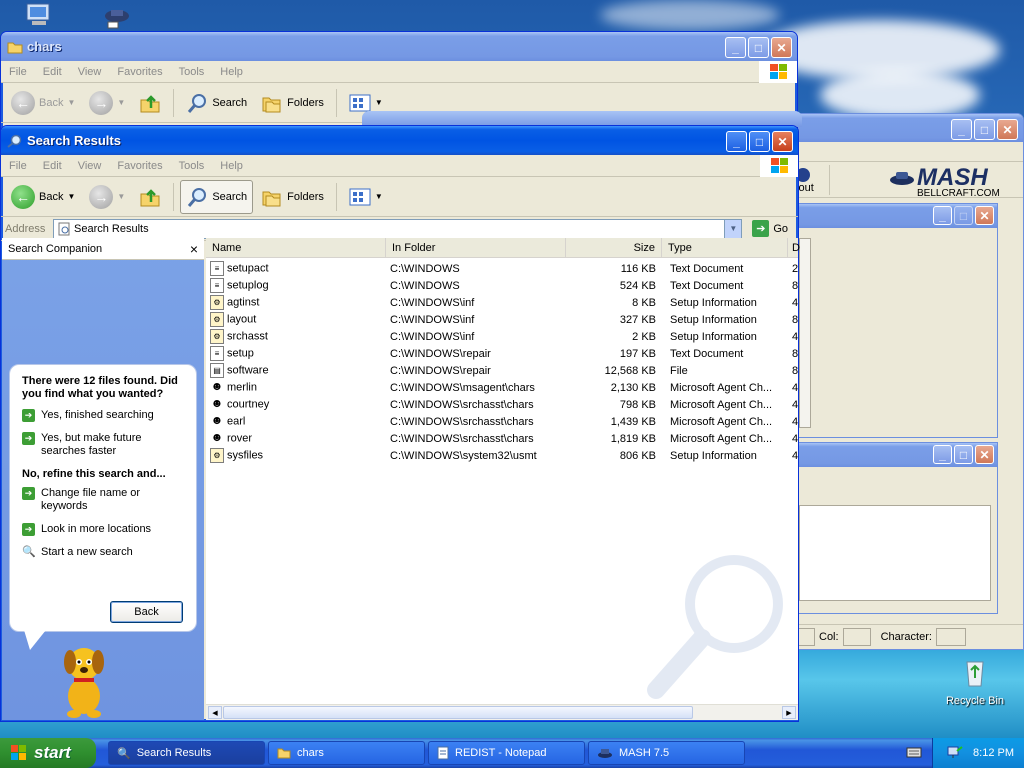 Image resolution: width=1024 pixels, height=768 pixels. Describe the element at coordinates (43, 103) in the screenshot. I see `chars-back-button: ← Back ▼` at that location.